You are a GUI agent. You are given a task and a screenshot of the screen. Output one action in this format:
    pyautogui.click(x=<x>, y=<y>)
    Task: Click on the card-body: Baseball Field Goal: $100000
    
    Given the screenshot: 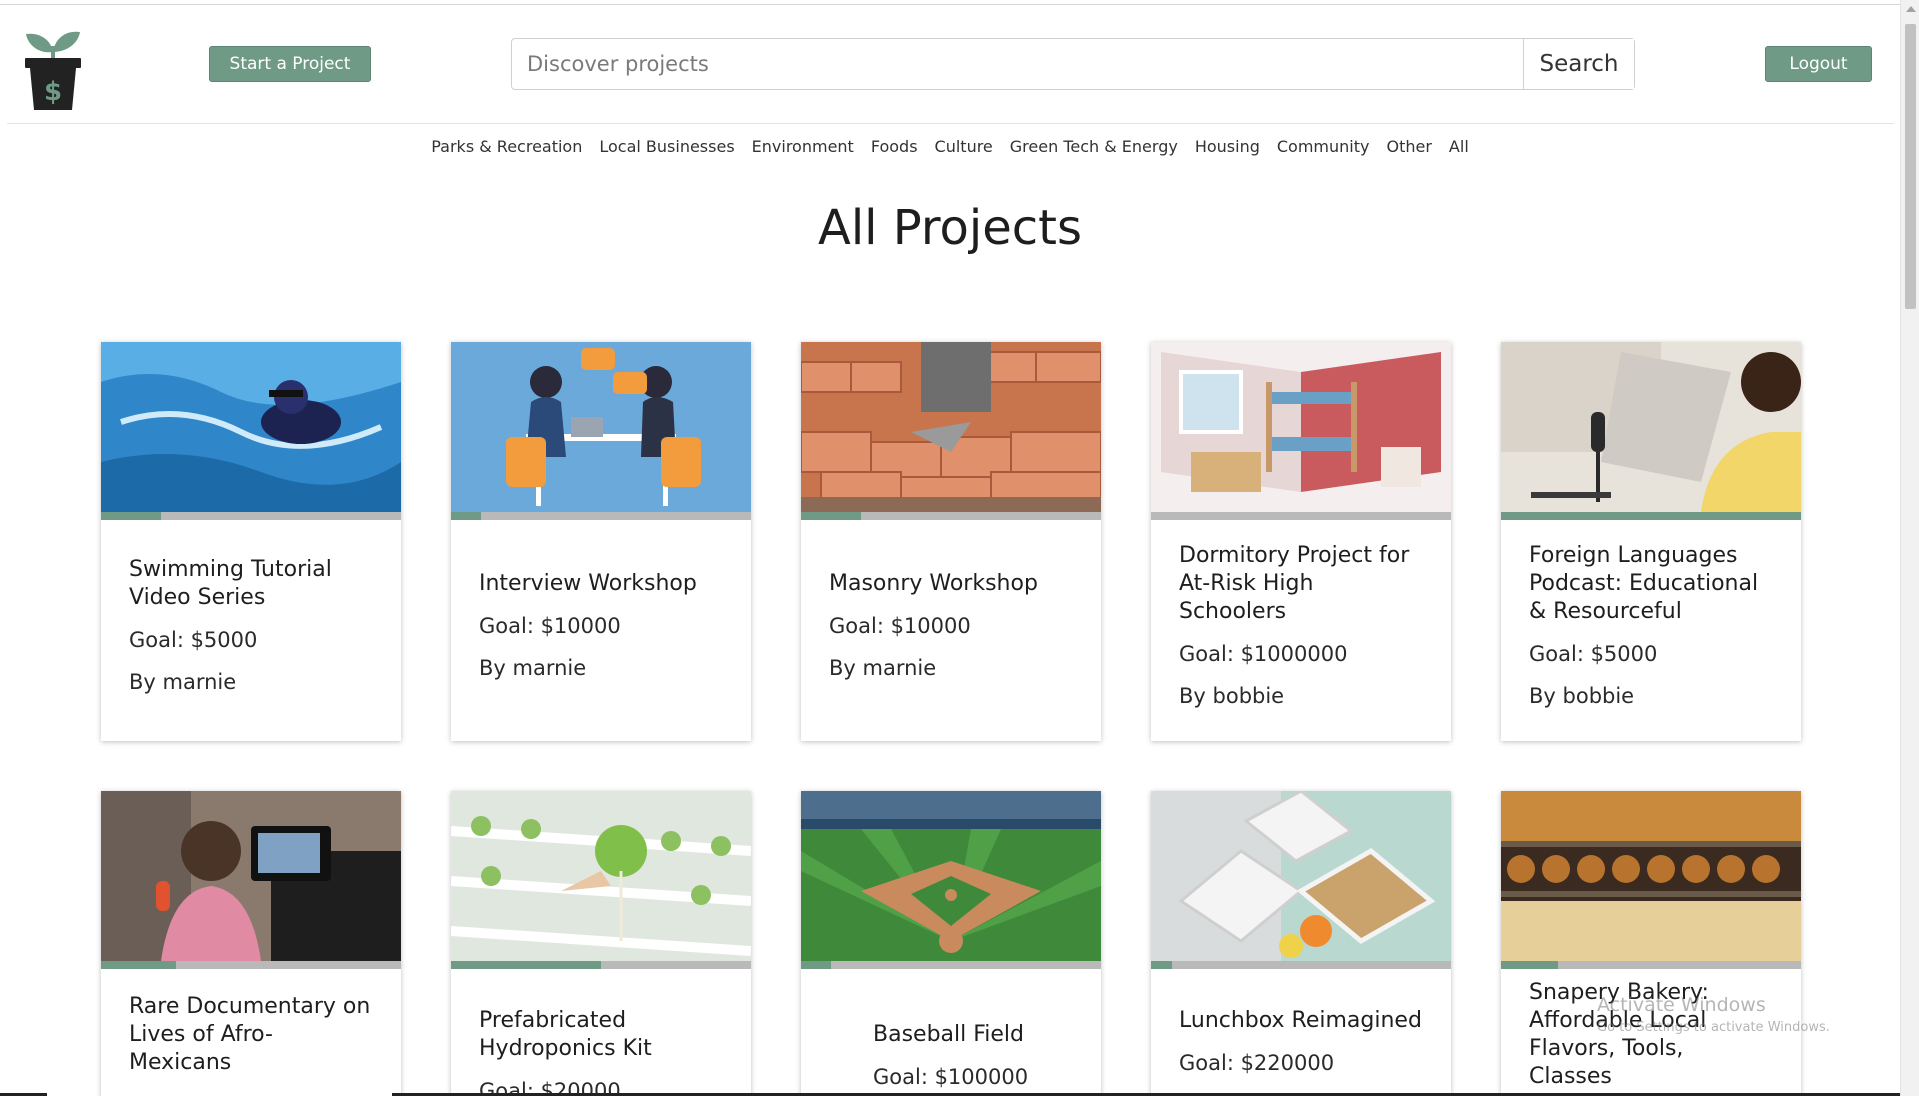 What is the action you would take?
    pyautogui.click(x=951, y=1055)
    